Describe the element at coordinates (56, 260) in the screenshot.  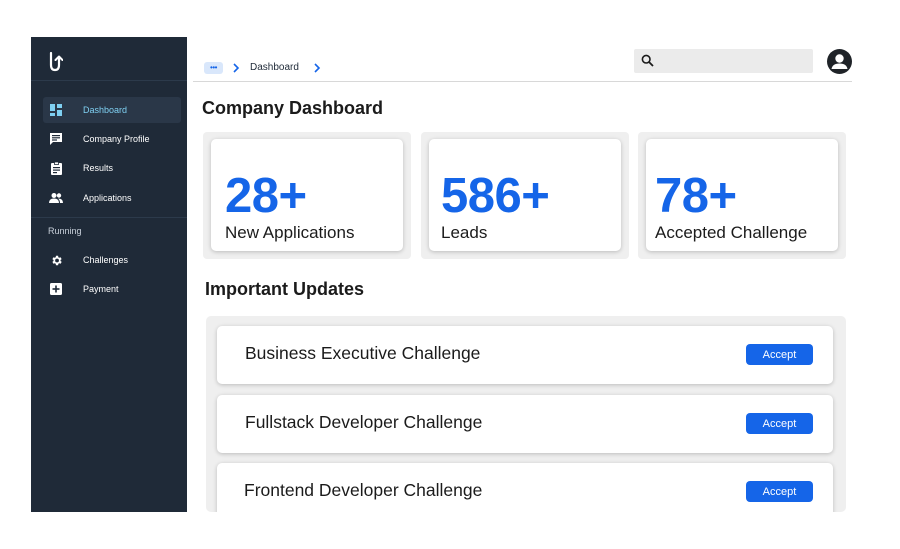
I see `gear-icon` at that location.